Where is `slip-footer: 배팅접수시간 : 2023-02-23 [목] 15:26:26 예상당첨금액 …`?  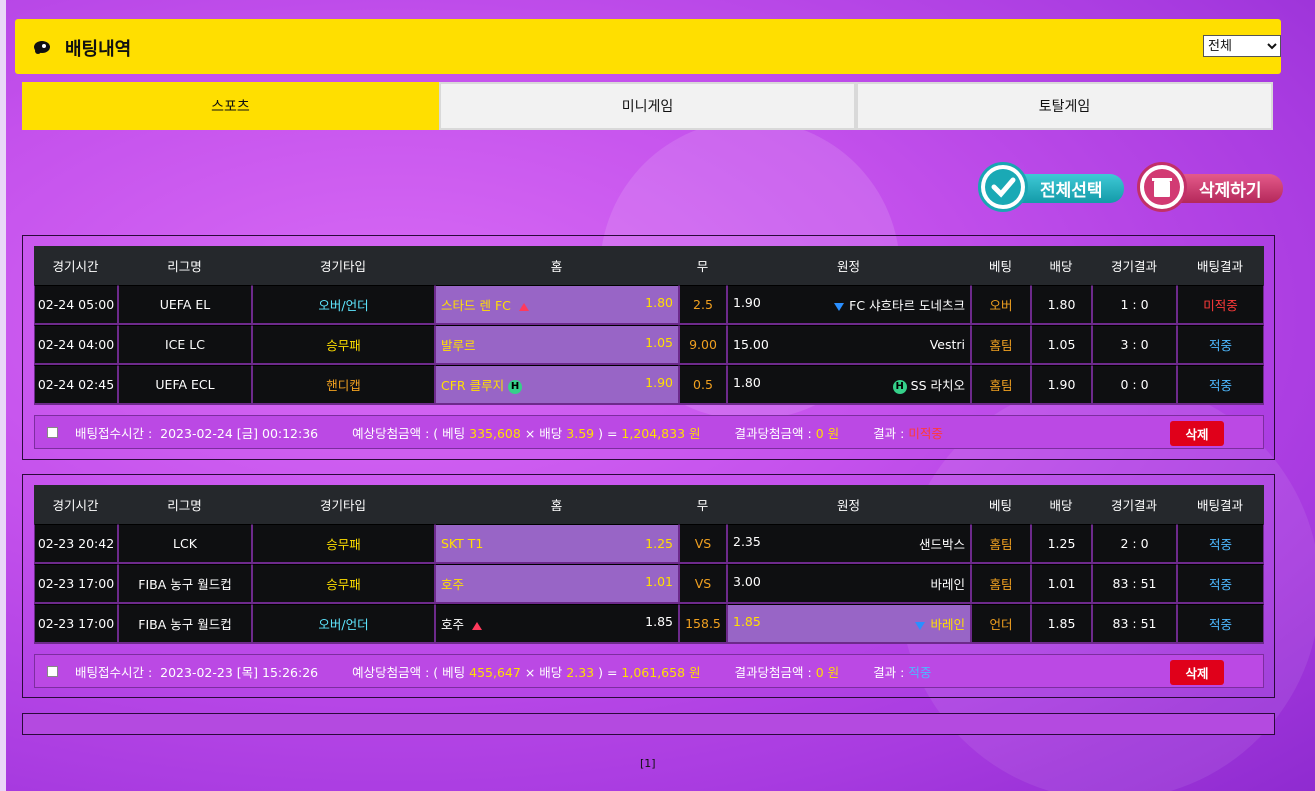
slip-footer: 배팅접수시간 : 2023-02-23 [목] 15:26:26 예상당첨금액 … is located at coordinates (649, 671).